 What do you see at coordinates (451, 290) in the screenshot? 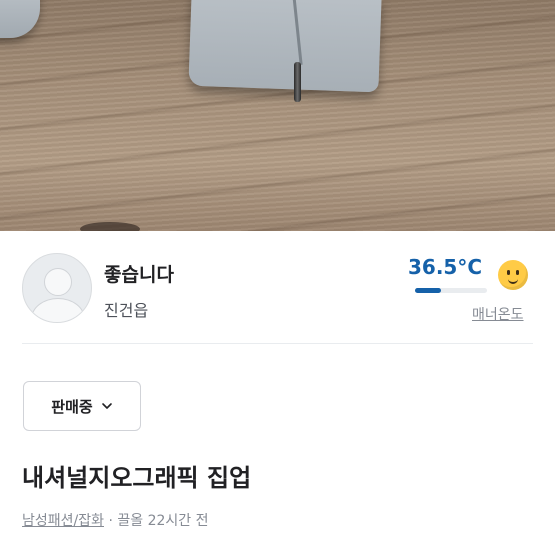
I see `manner-temperature-bar` at bounding box center [451, 290].